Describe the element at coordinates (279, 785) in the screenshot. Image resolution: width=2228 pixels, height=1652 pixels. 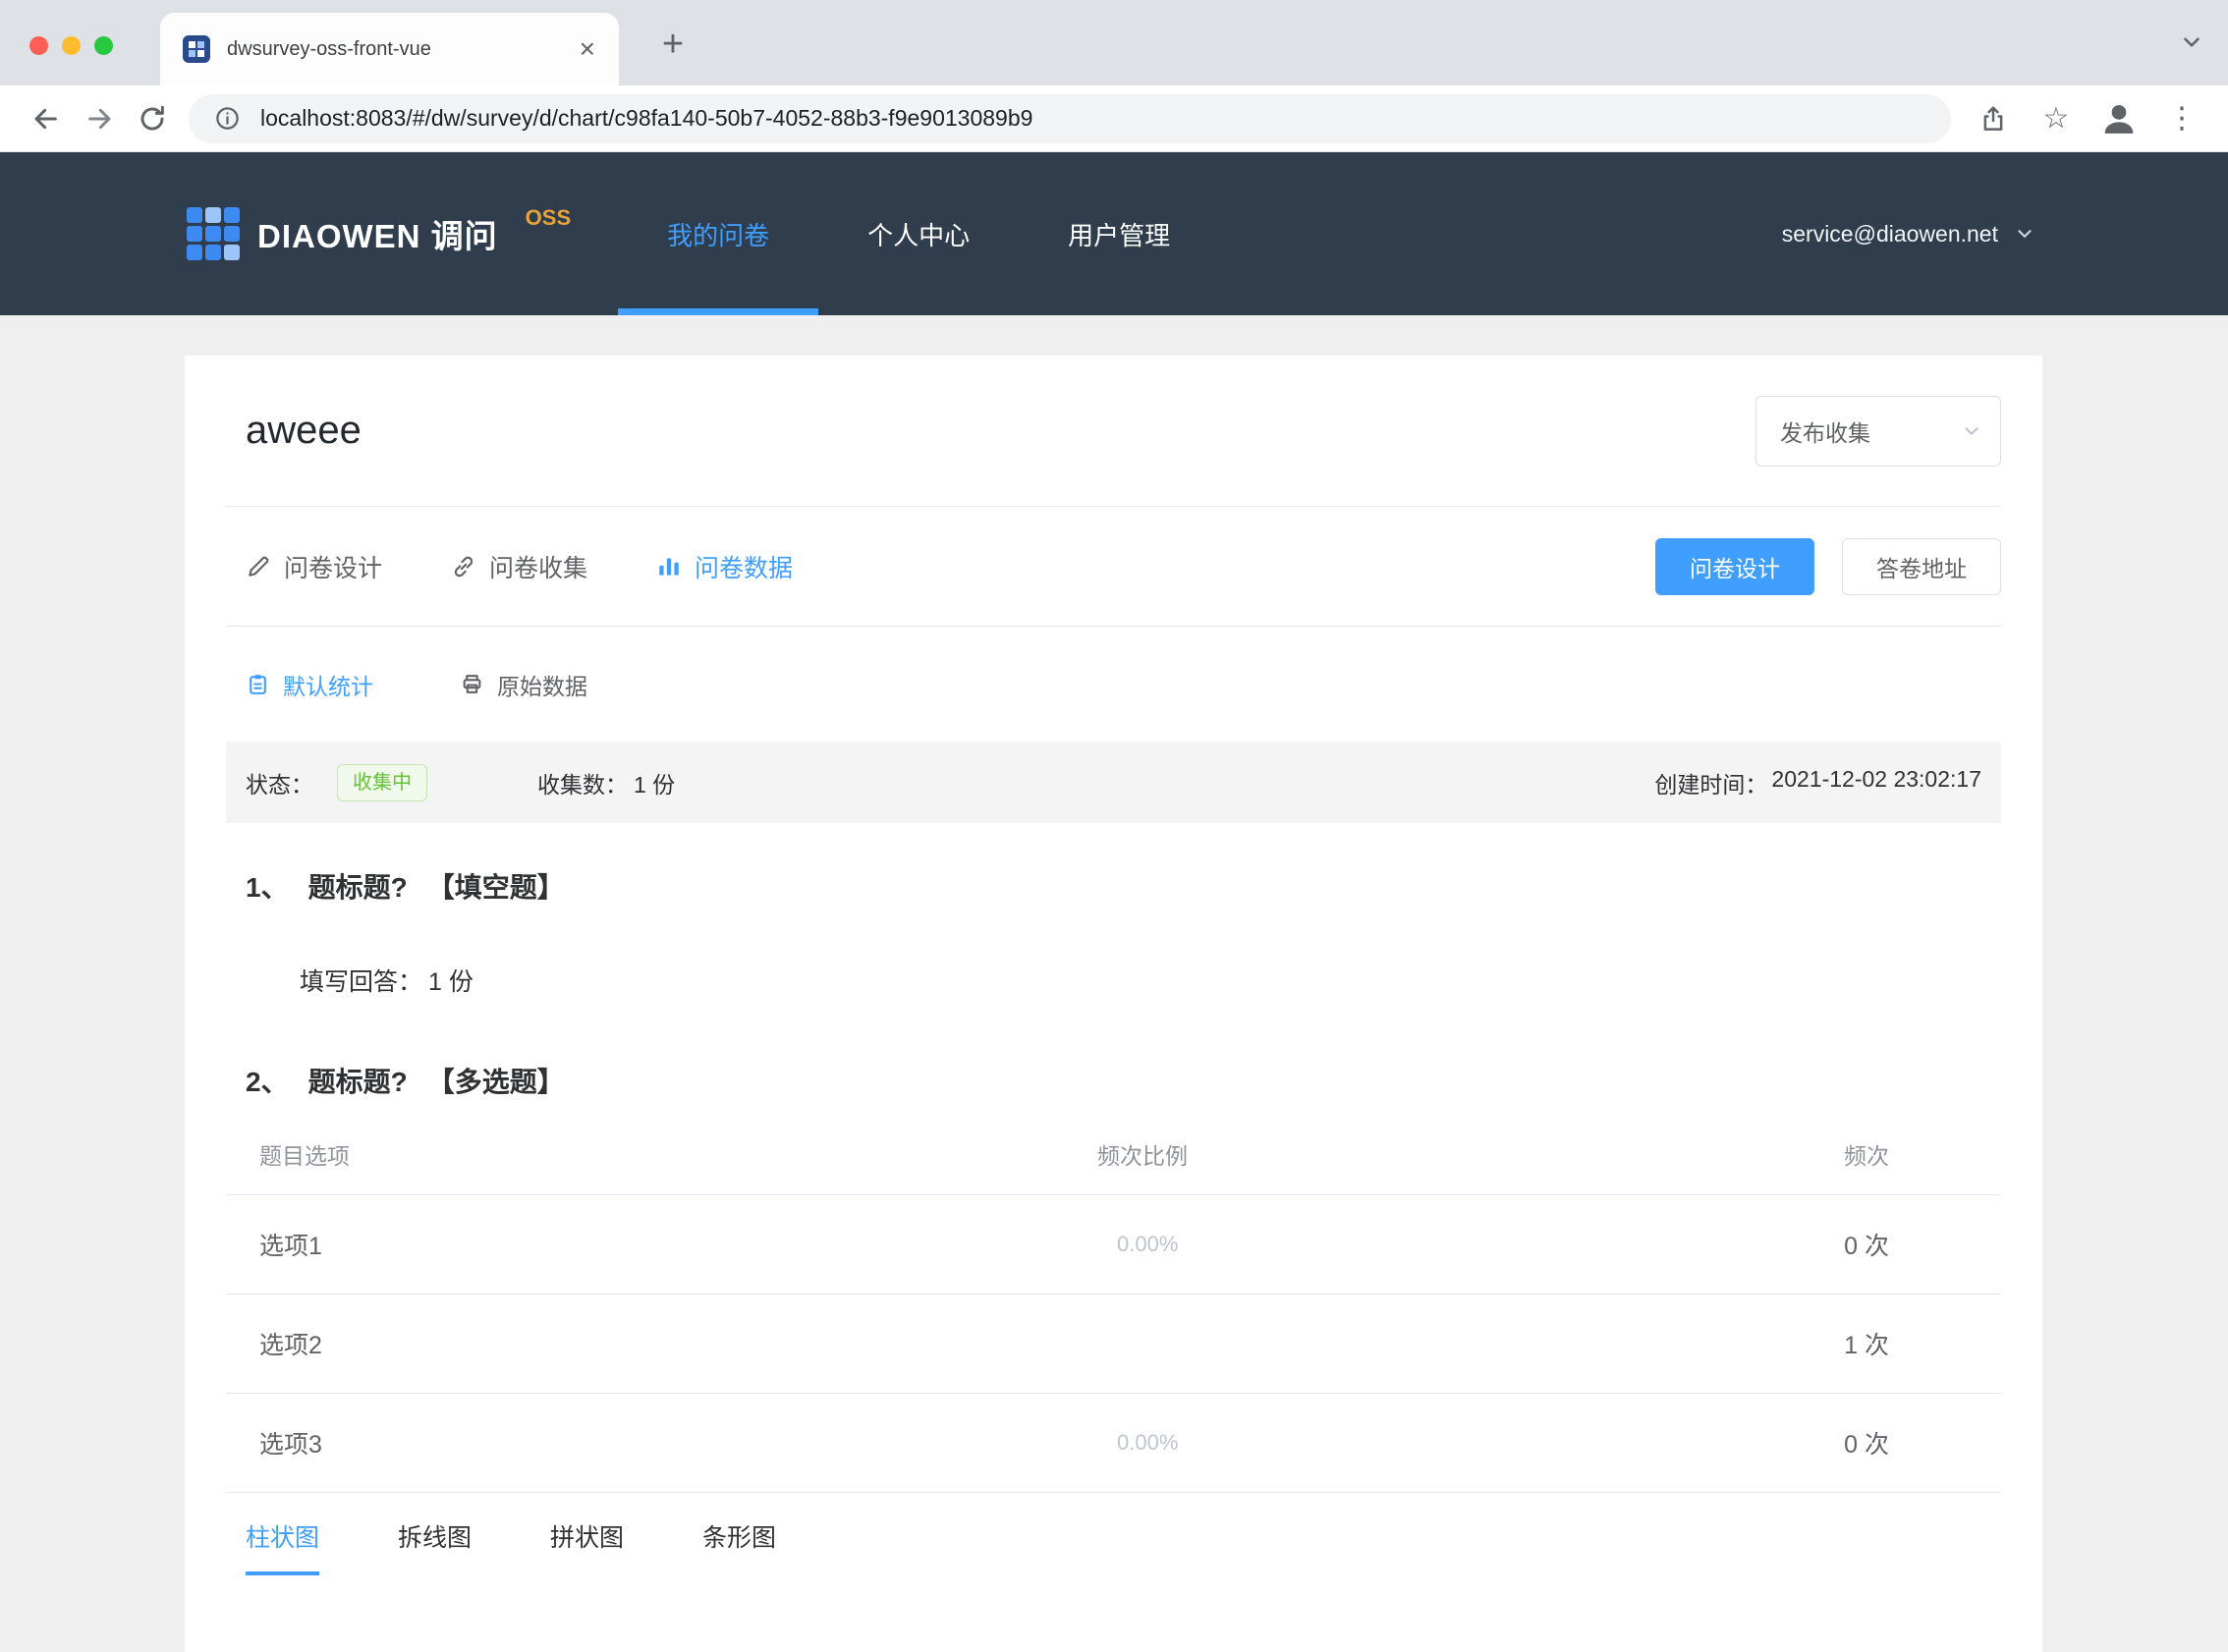
I see `status-label: 状态：` at that location.